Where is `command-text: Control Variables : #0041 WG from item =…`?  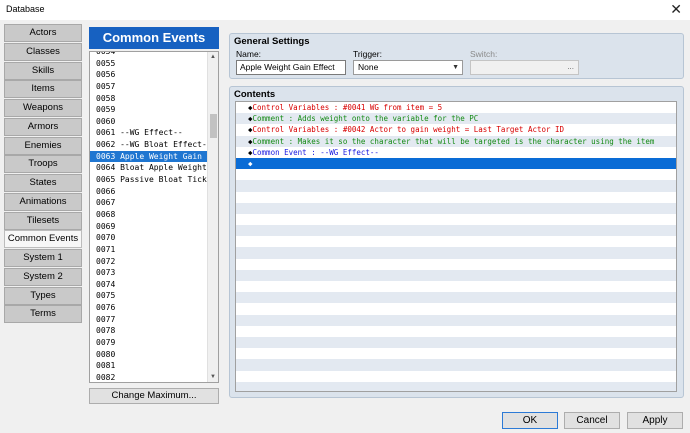 command-text: Control Variables : #0041 WG from item =… is located at coordinates (347, 107).